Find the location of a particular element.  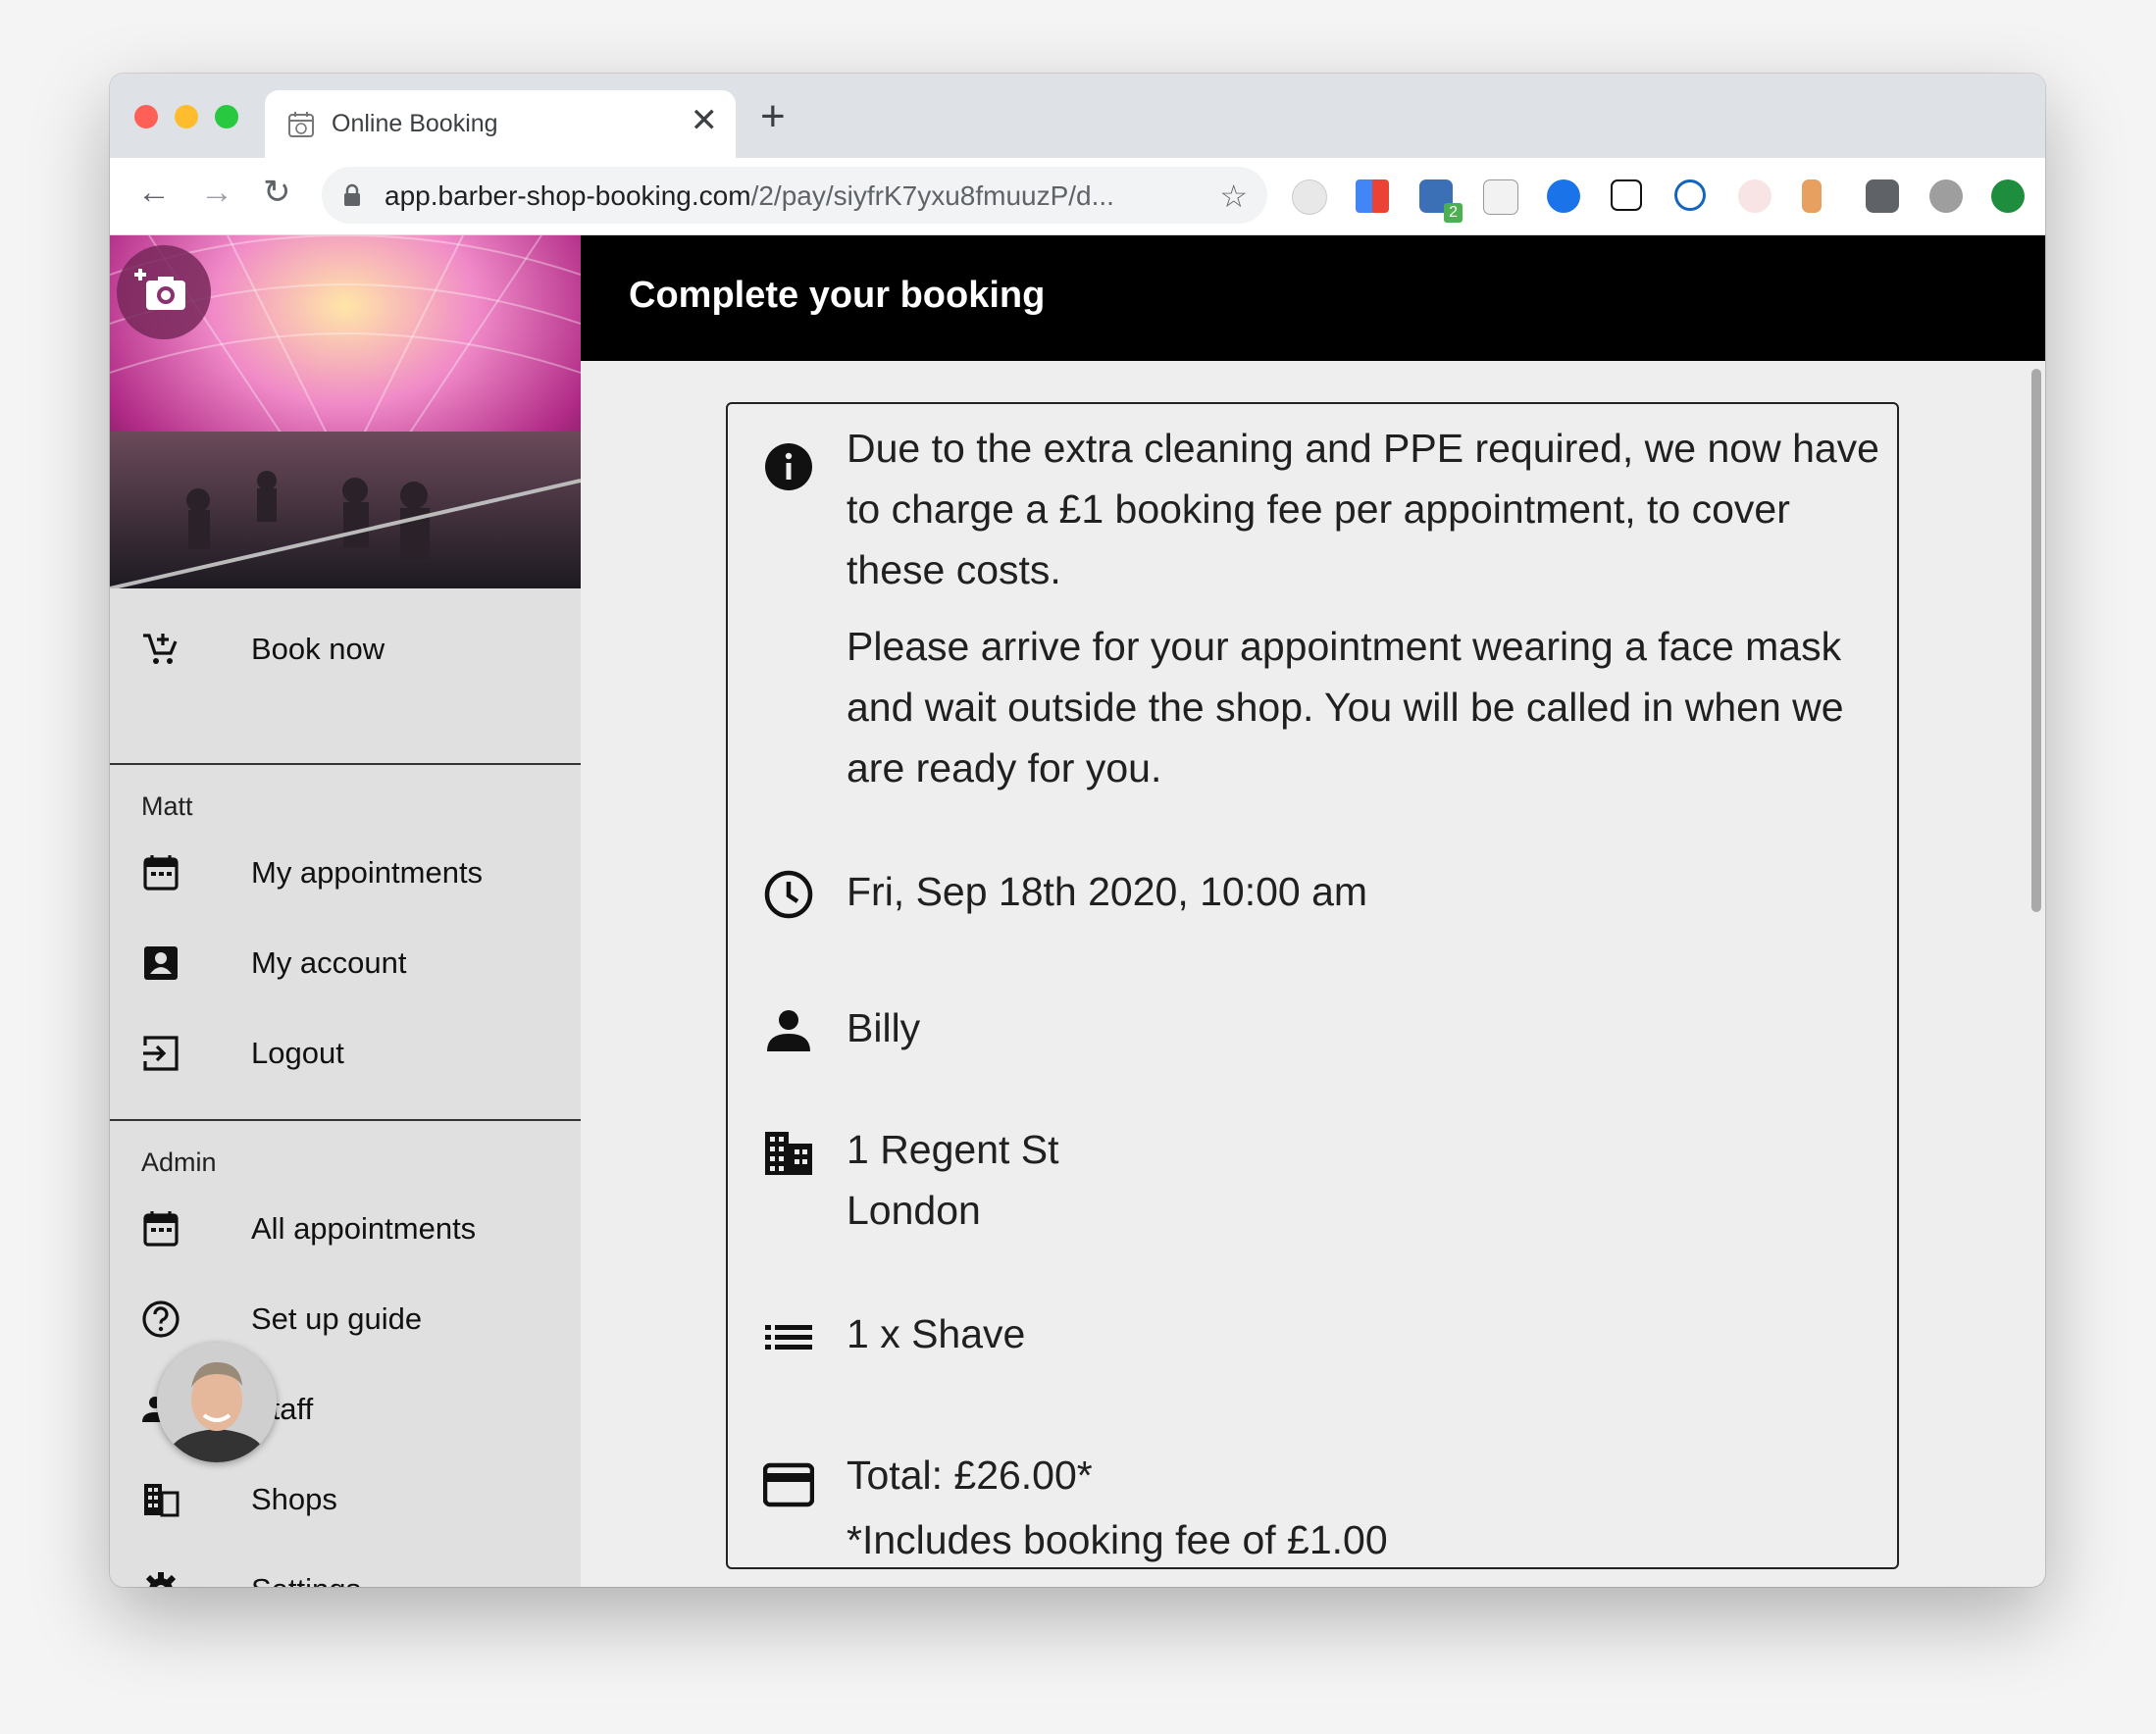

url-host: app.barber-shop-booking.com is located at coordinates (568, 195).